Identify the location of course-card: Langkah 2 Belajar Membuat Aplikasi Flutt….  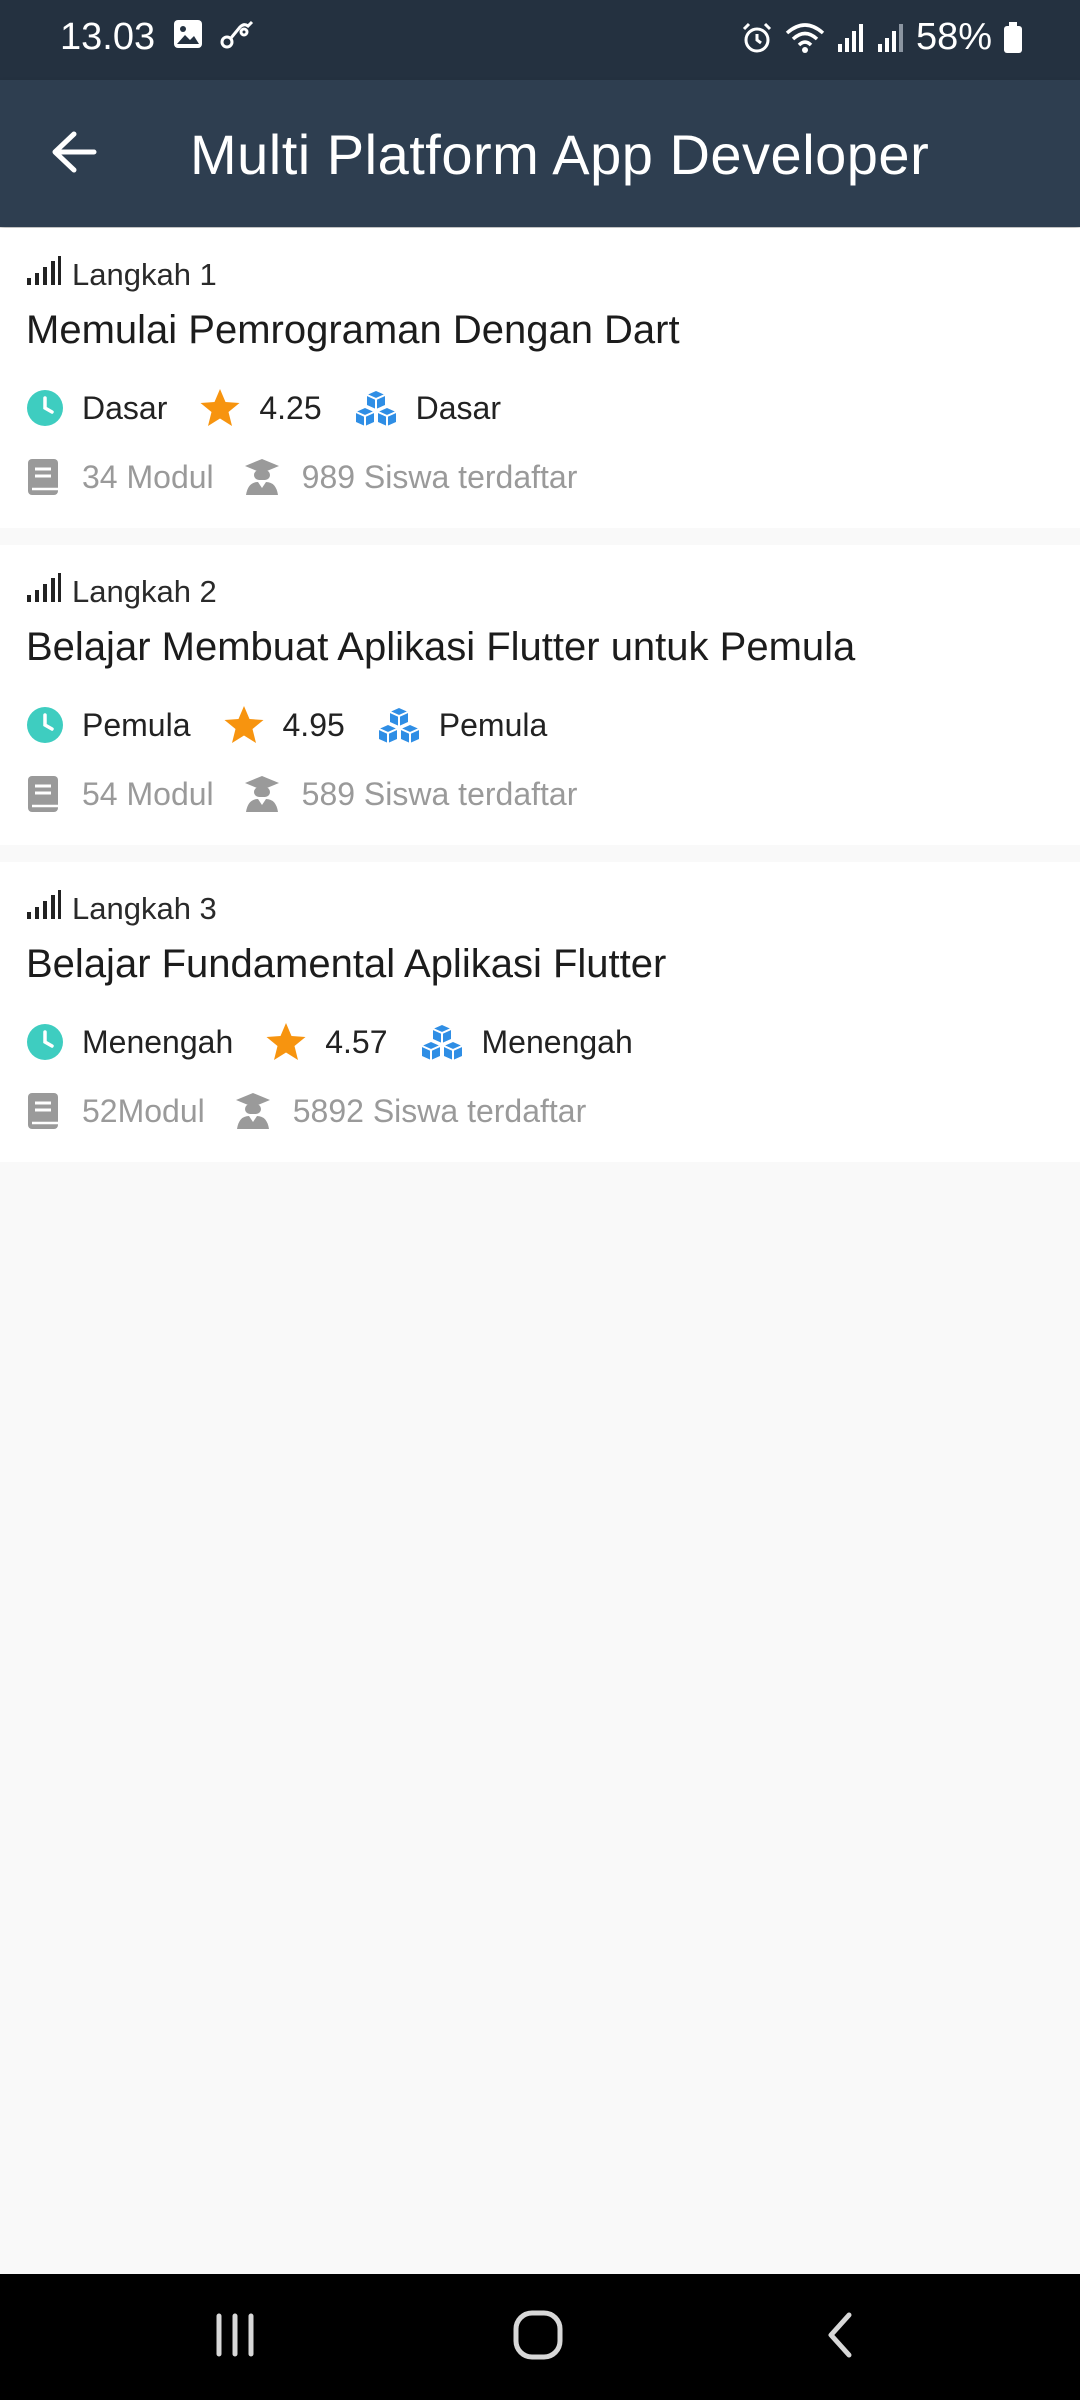
(540, 695).